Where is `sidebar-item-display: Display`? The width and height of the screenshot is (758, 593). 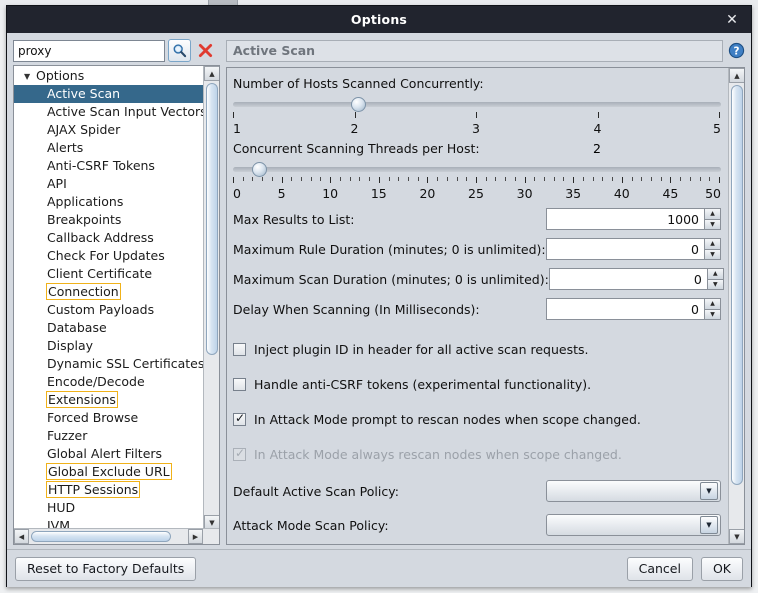 sidebar-item-display: Display is located at coordinates (109, 346).